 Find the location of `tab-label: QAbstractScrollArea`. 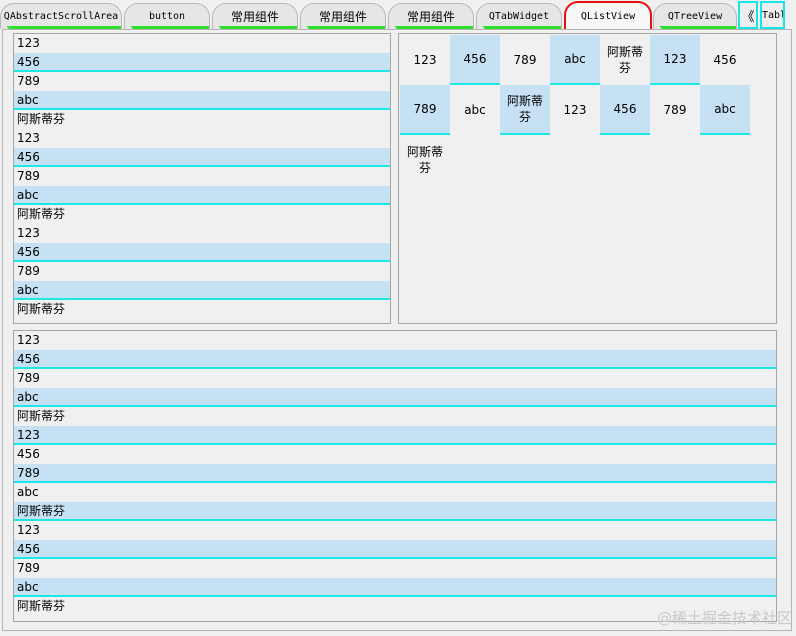

tab-label: QAbstractScrollArea is located at coordinates (61, 16).